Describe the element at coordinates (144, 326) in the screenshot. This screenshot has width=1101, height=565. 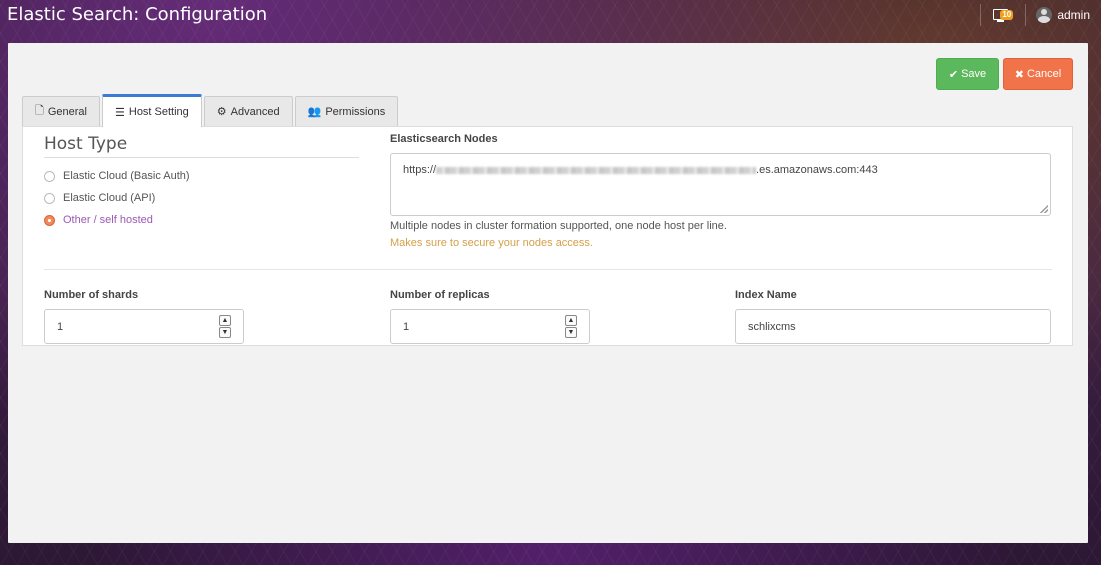
I see `shards-input: 1 ▲ ▼` at that location.